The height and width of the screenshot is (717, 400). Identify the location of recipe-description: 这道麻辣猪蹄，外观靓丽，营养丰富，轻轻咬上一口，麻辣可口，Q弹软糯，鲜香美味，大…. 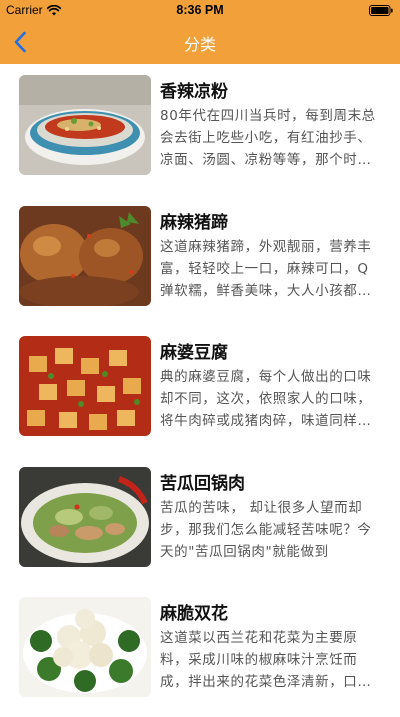
(266, 268).